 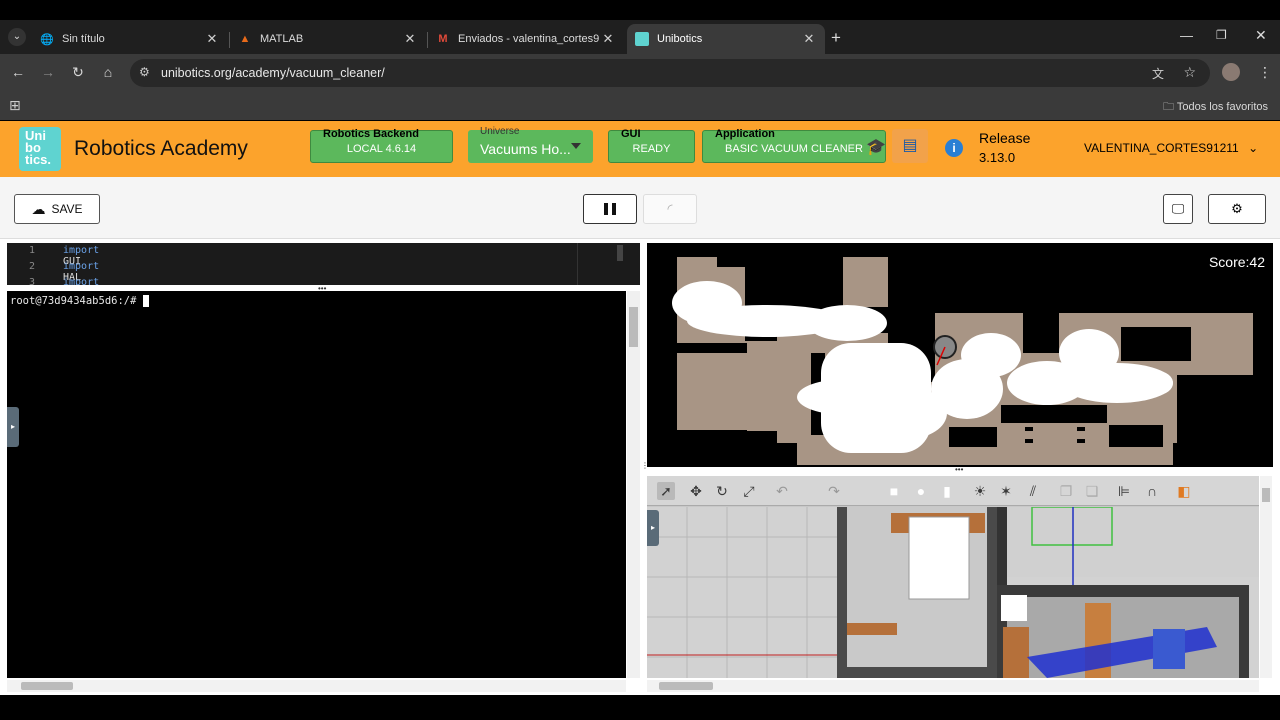 What do you see at coordinates (1265, 72) in the screenshot?
I see `menu-icon: ⋮` at bounding box center [1265, 72].